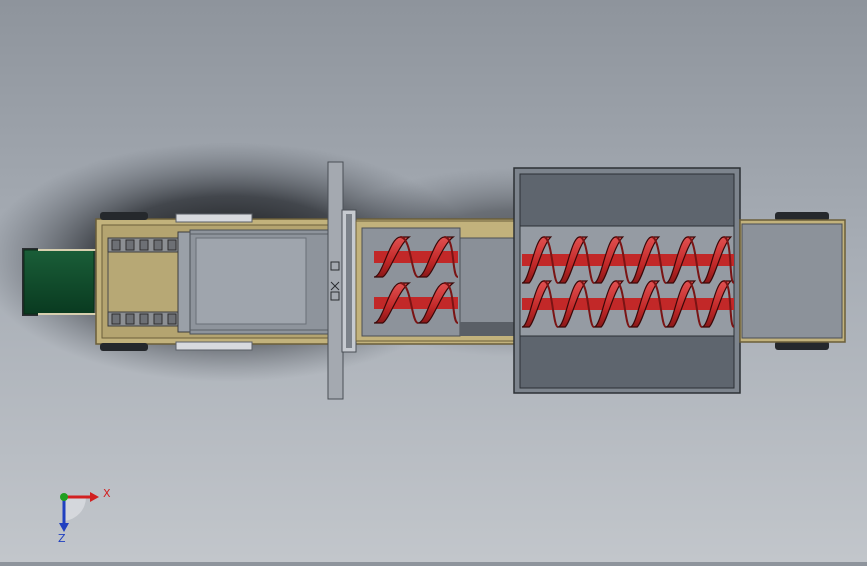 The width and height of the screenshot is (867, 566). I want to click on compression-chamber, so click(260, 282).